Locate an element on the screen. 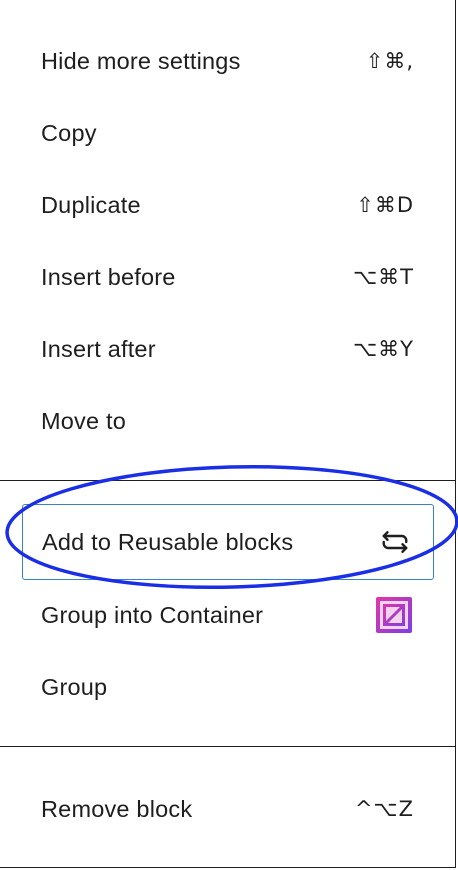  menu-item-duplicate: Duplicate ⇧⌘D is located at coordinates (228, 205).